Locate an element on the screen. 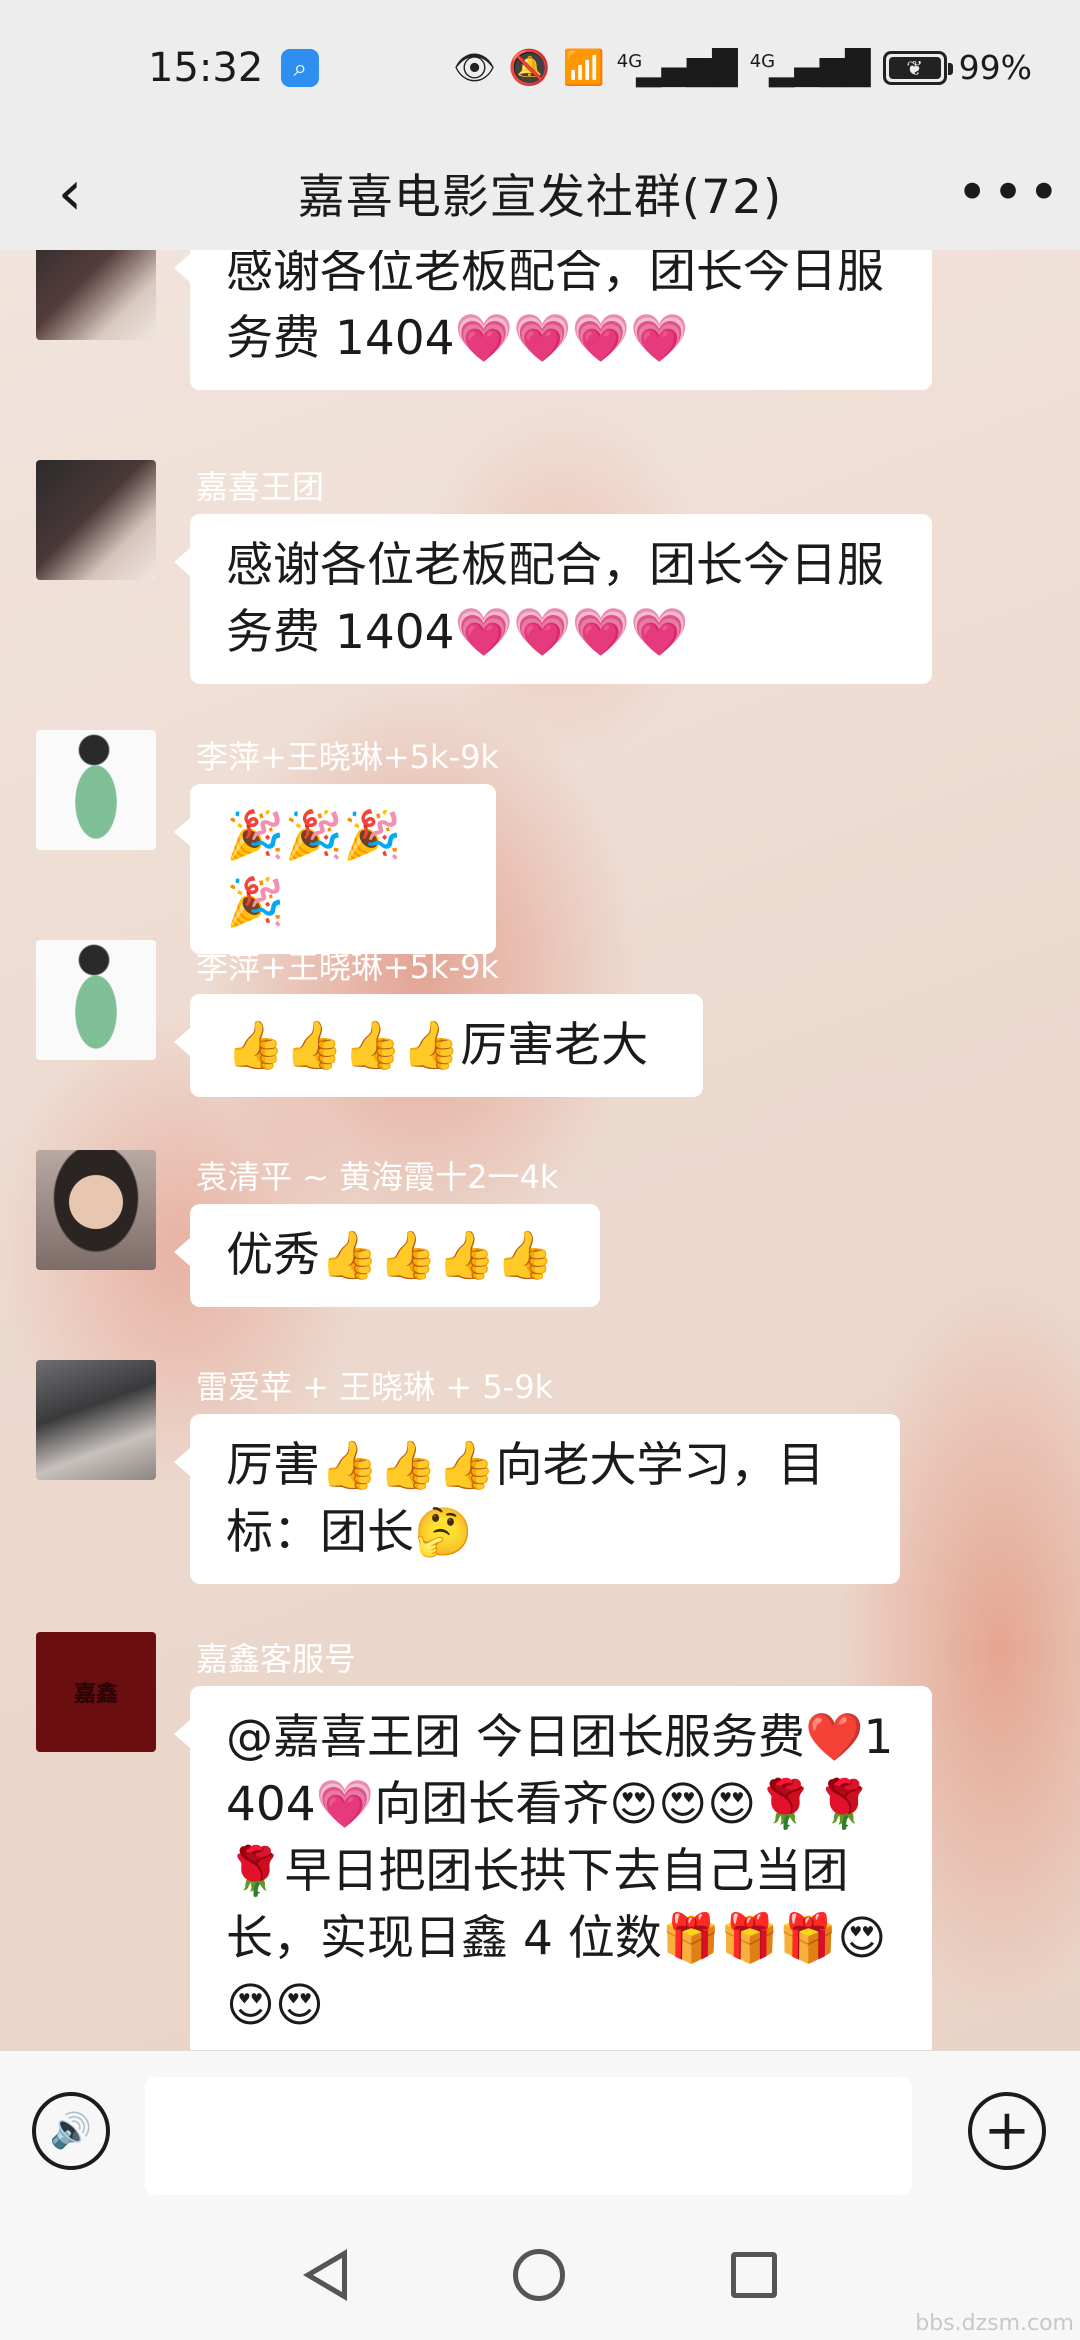 The height and width of the screenshot is (2340, 1080). message-item: 嘉喜王团 感谢各位老板配合，团长今日服务费 1404💗💗💗💗 is located at coordinates (536, 585).